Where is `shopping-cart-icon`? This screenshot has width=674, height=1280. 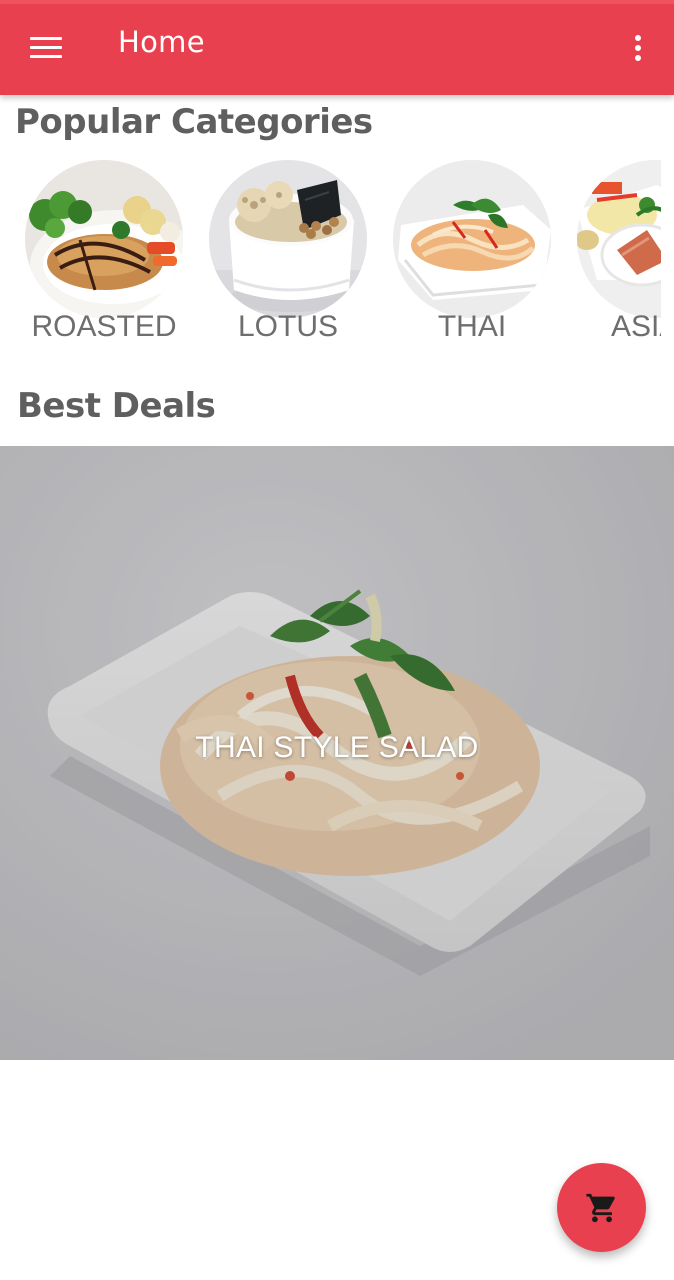 shopping-cart-icon is located at coordinates (600, 1207).